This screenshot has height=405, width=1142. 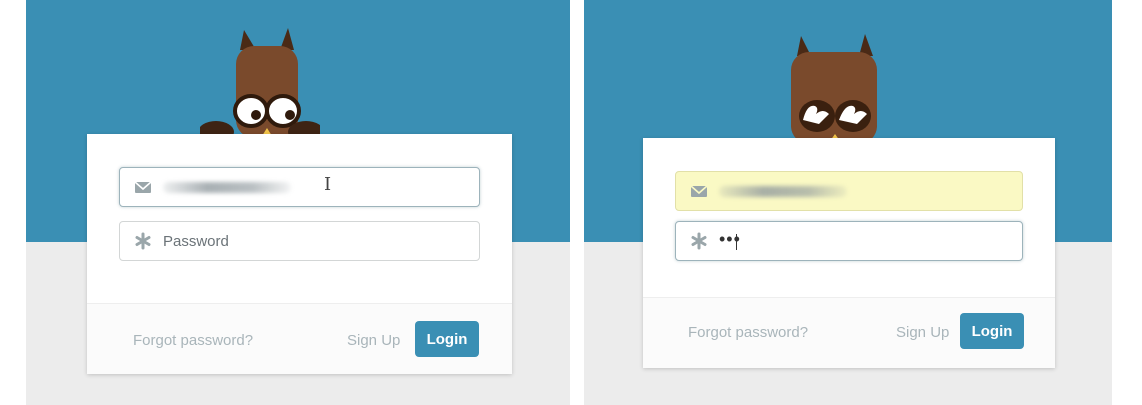 I want to click on password-value: •••, so click(x=730, y=239).